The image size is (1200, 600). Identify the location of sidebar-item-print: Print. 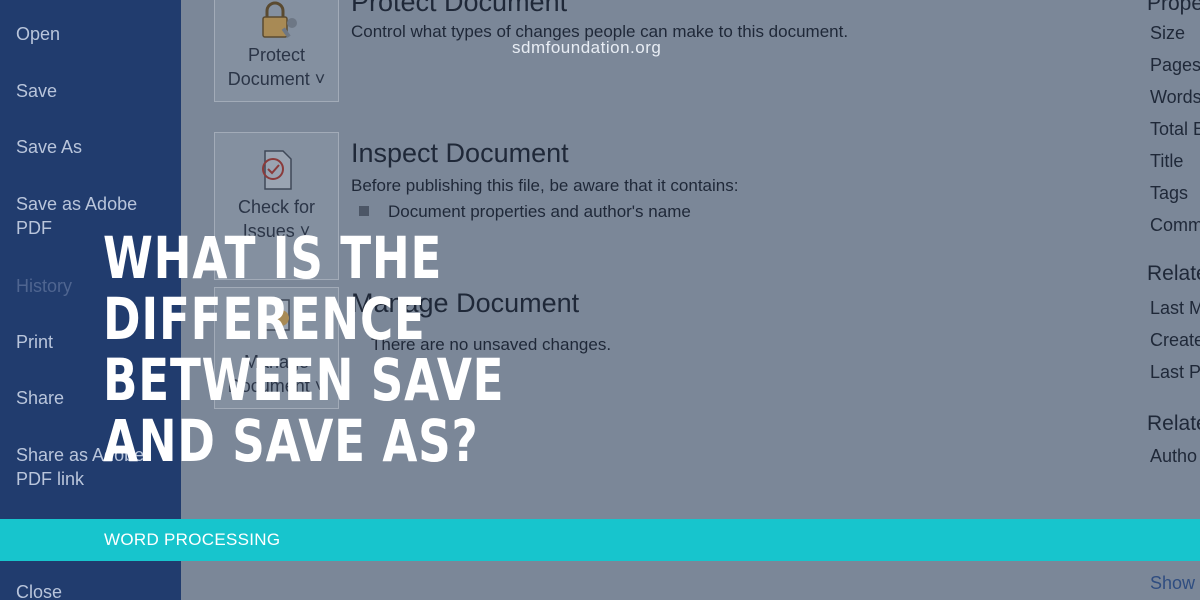
(34, 342).